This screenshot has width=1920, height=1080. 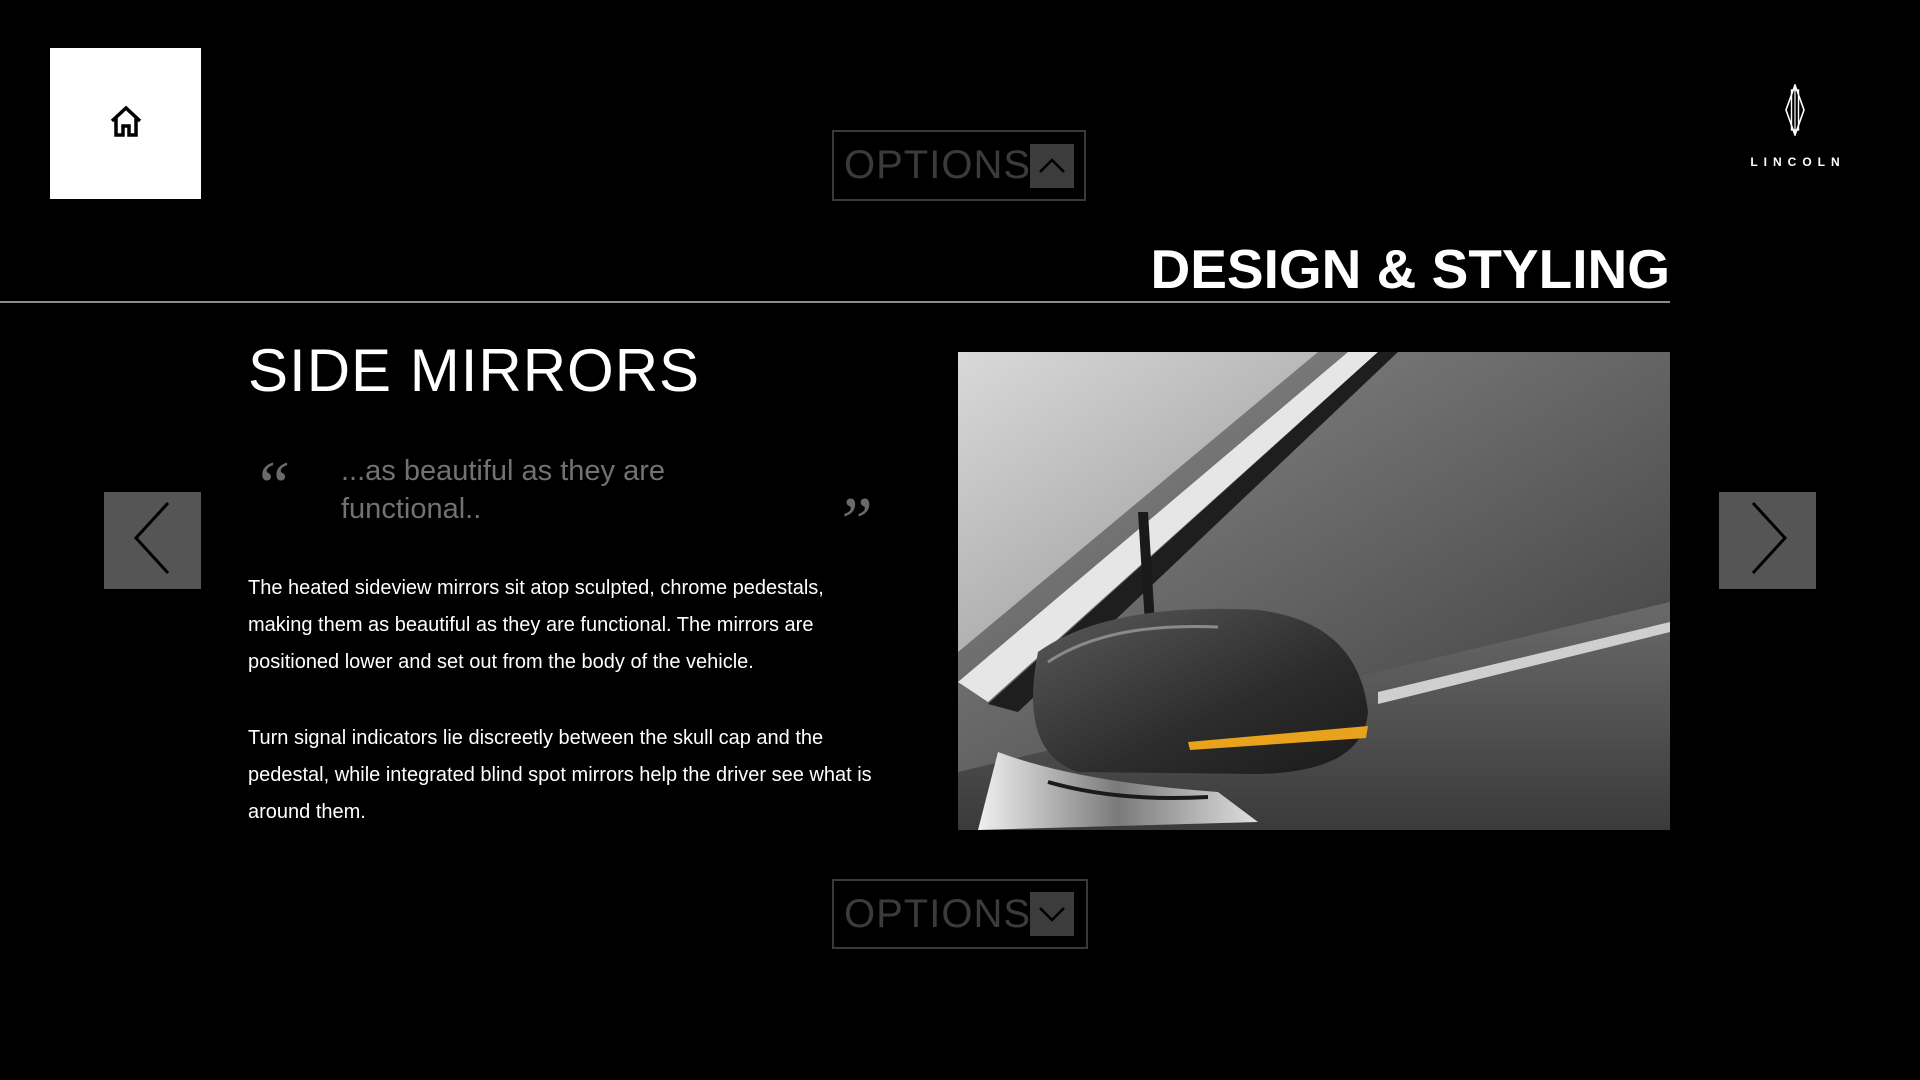 What do you see at coordinates (474, 370) in the screenshot?
I see `feature-title: SIDE MIRRORS` at bounding box center [474, 370].